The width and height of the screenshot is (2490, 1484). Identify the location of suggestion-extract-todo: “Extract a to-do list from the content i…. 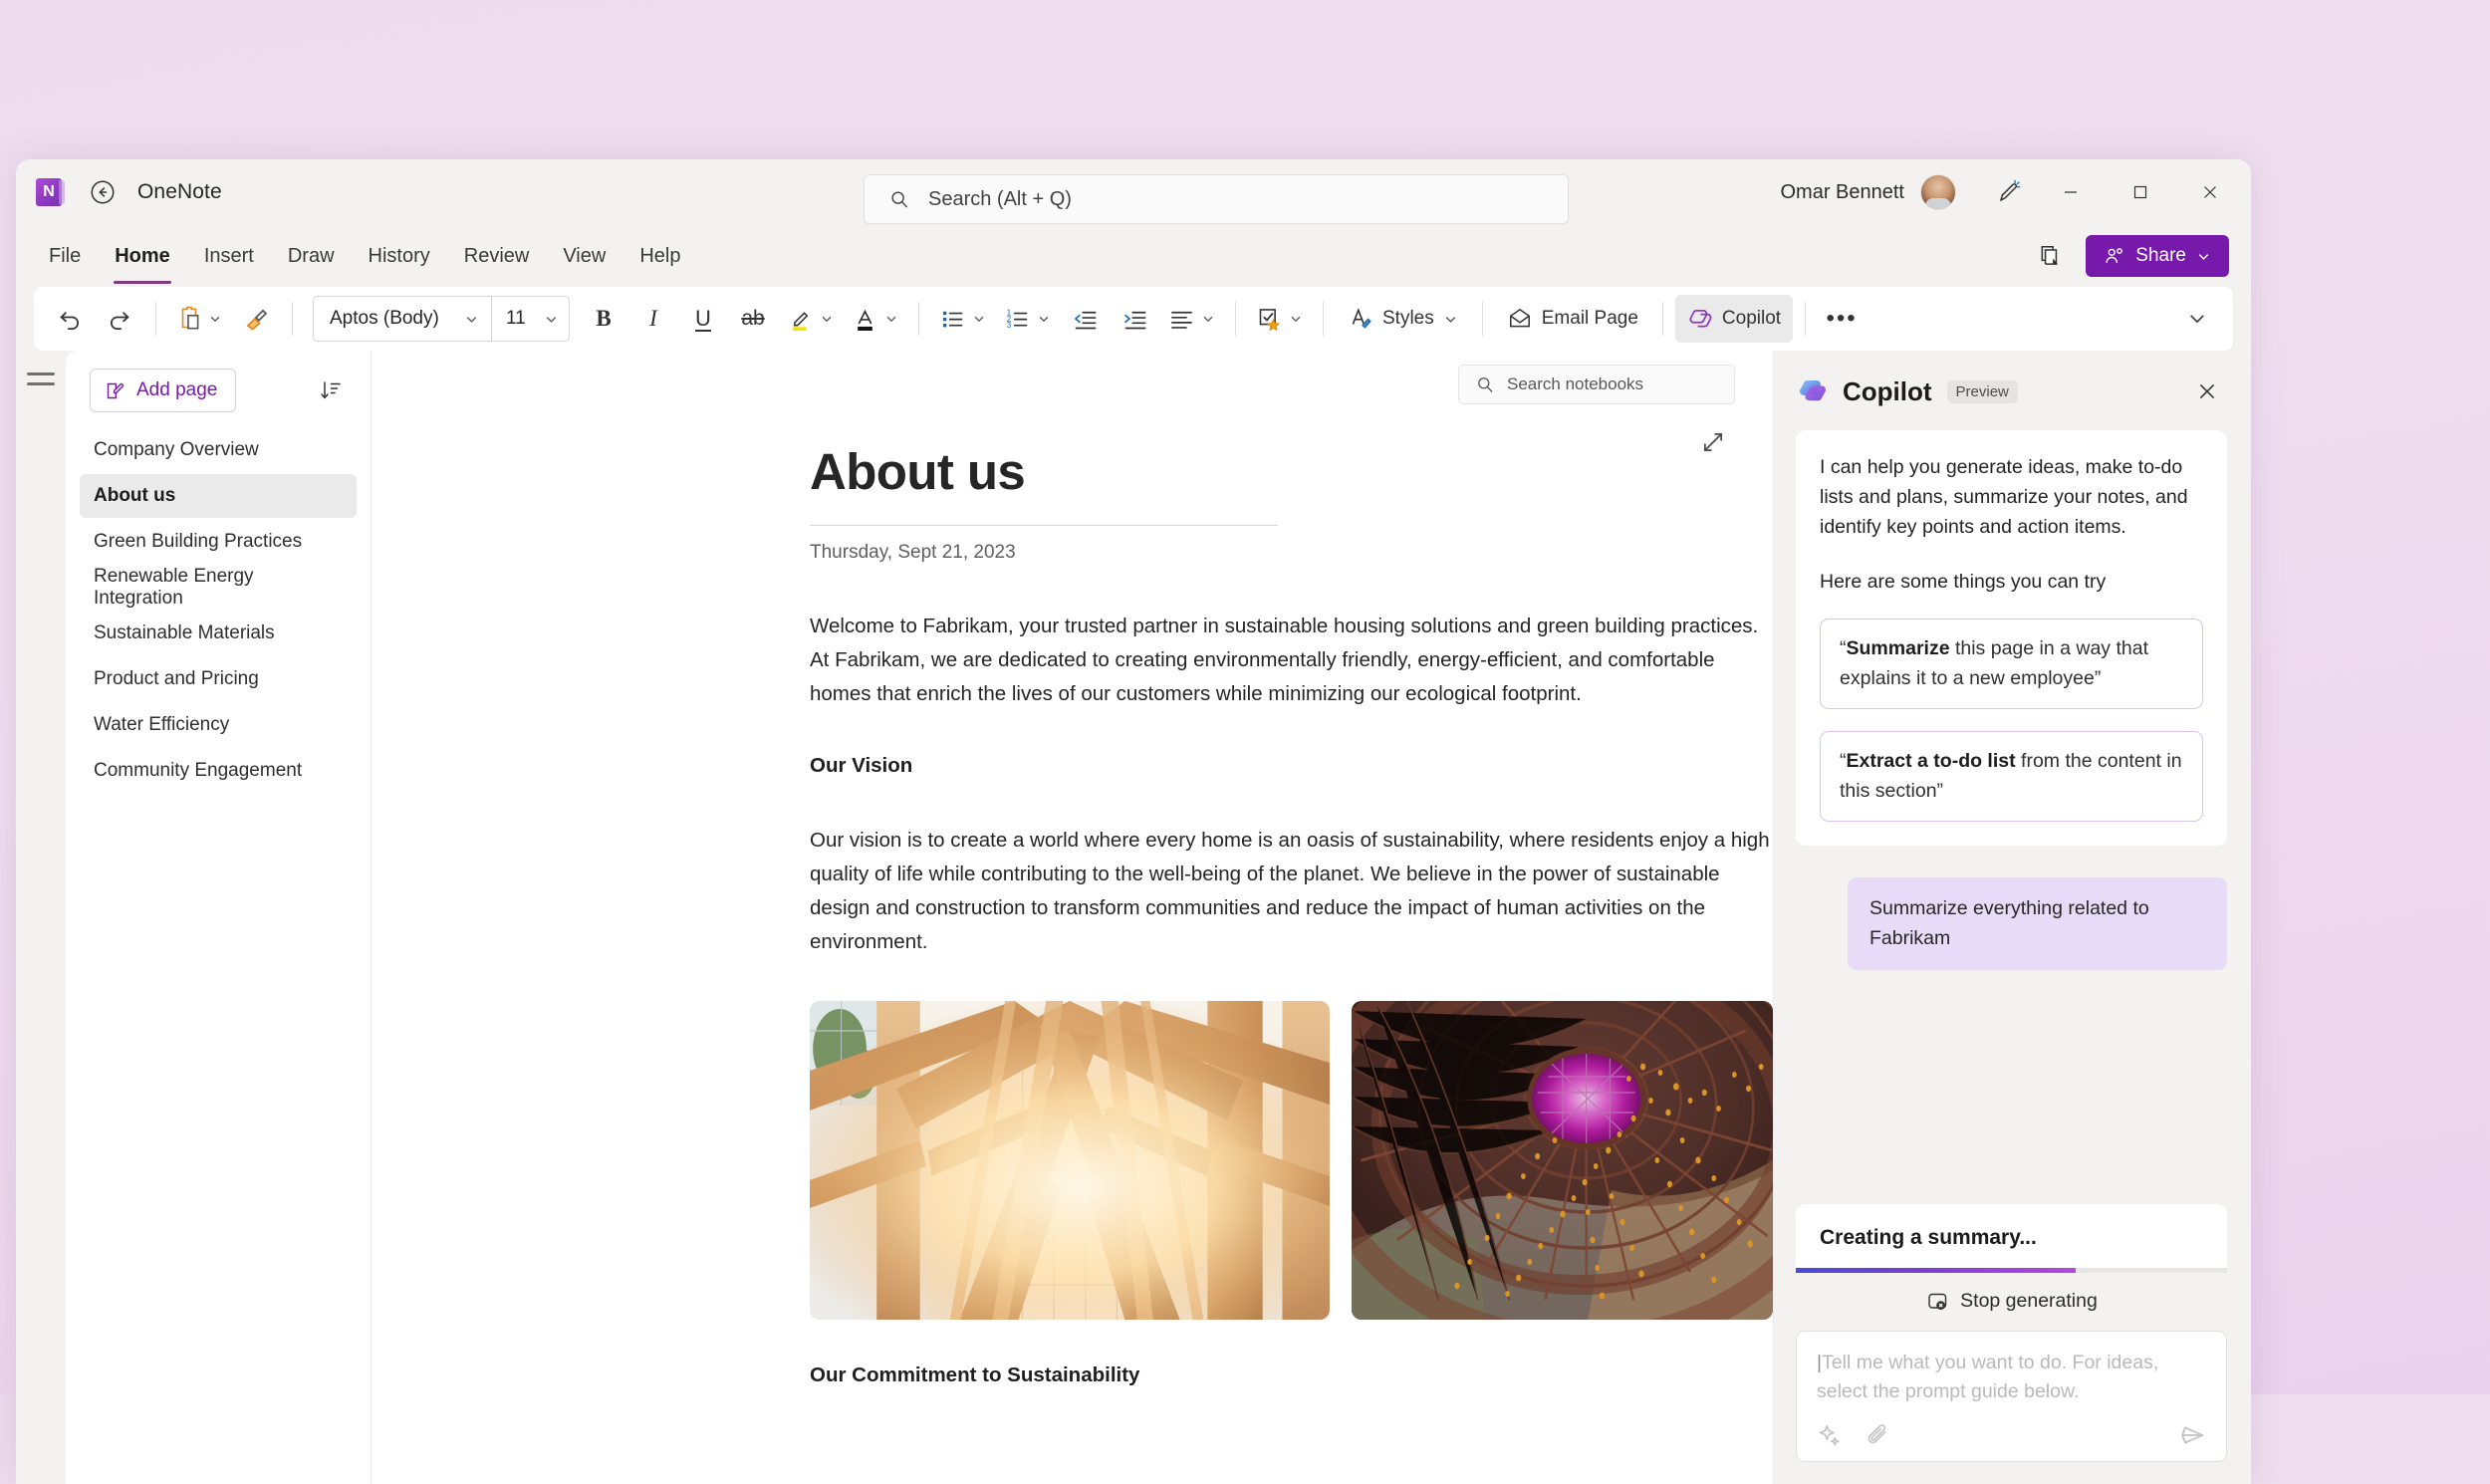
(2011, 777).